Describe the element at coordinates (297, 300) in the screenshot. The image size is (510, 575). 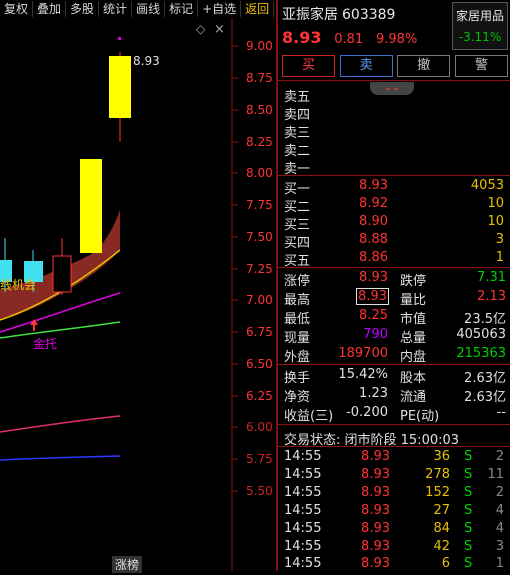
I see `high-label: 最高` at that location.